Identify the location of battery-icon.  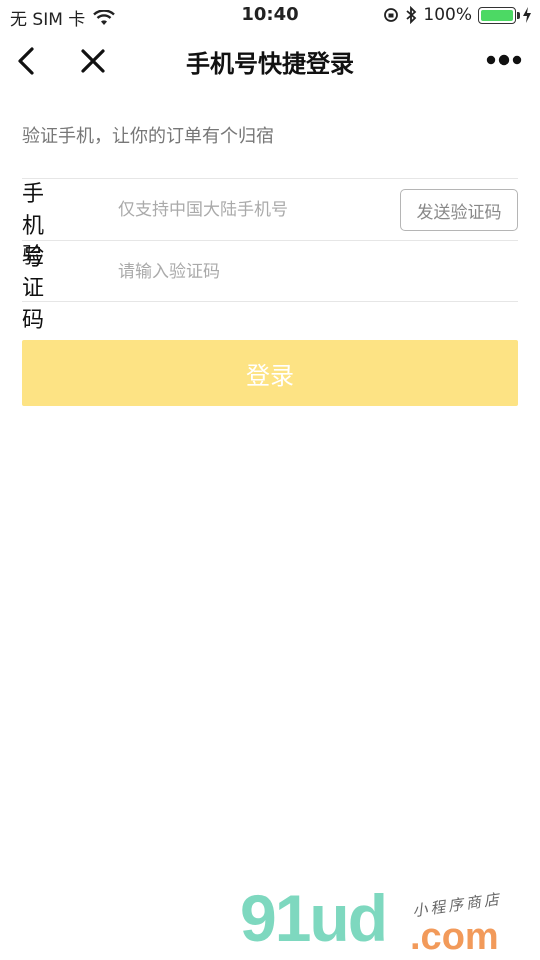
(499, 15).